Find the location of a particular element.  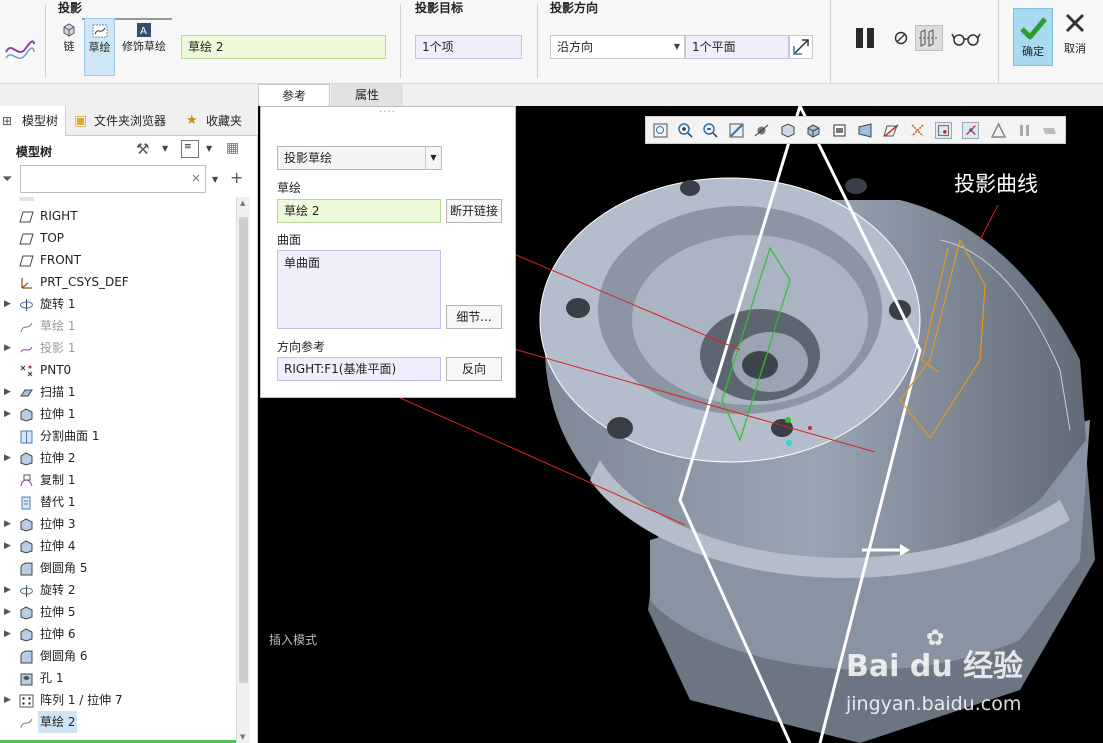

annotation-display-icon is located at coordinates (998, 130).